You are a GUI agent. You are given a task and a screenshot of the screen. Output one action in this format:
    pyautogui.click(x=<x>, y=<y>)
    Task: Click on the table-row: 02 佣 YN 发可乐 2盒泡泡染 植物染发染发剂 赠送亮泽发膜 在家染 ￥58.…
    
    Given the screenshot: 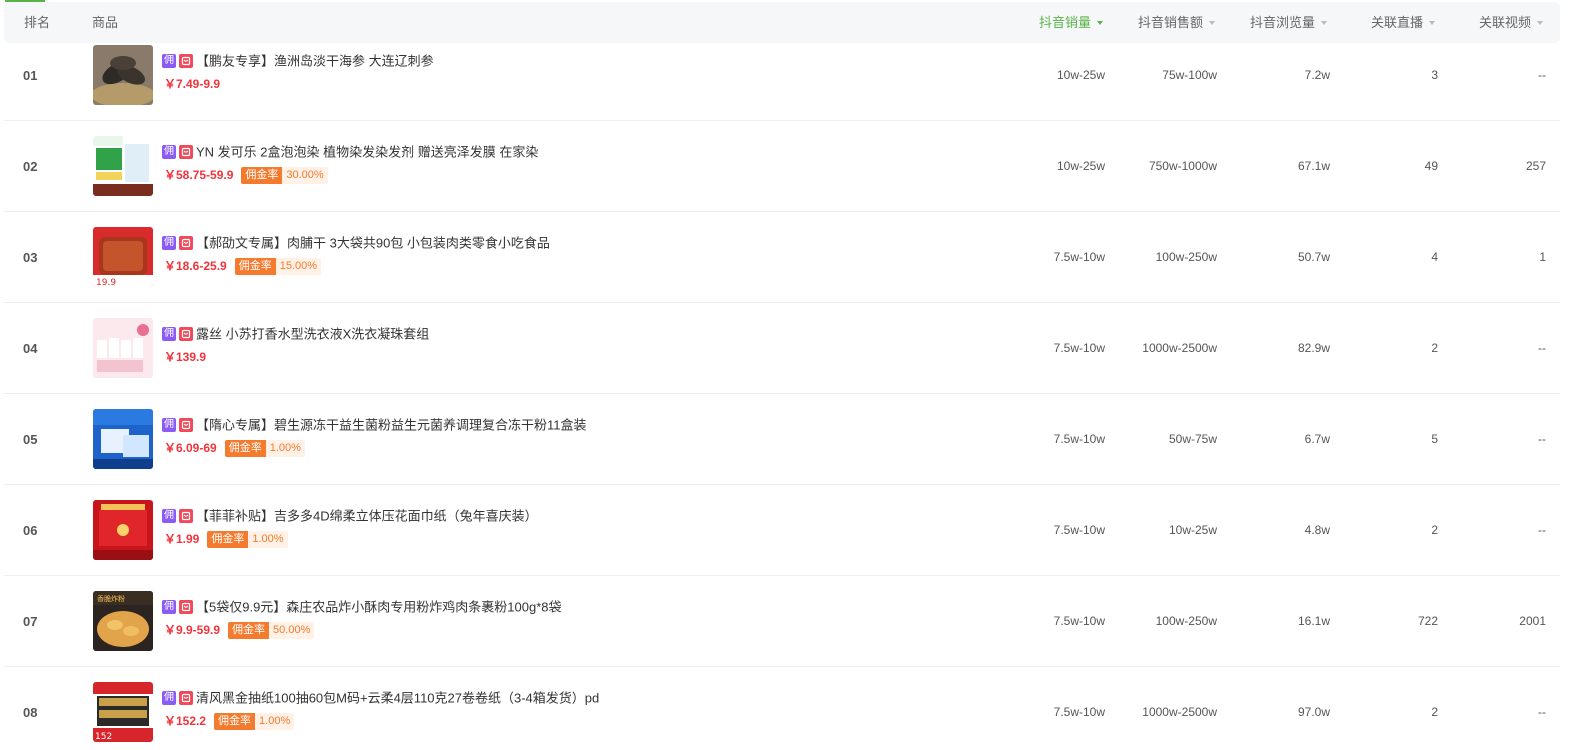 What is the action you would take?
    pyautogui.click(x=782, y=166)
    